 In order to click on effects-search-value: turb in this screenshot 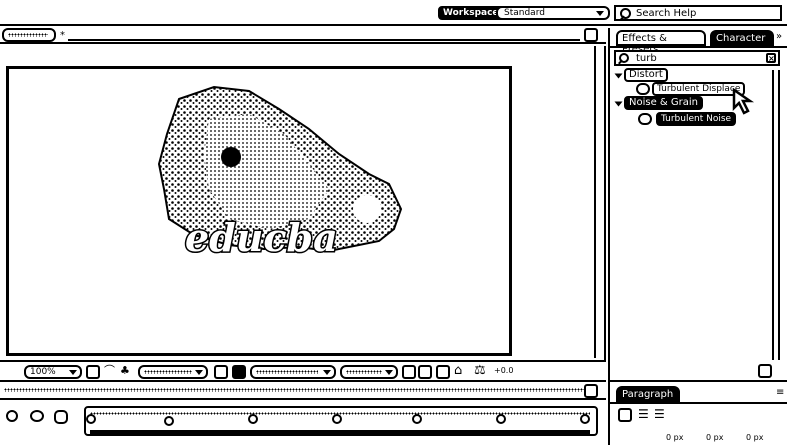, I will do `click(646, 58)`.